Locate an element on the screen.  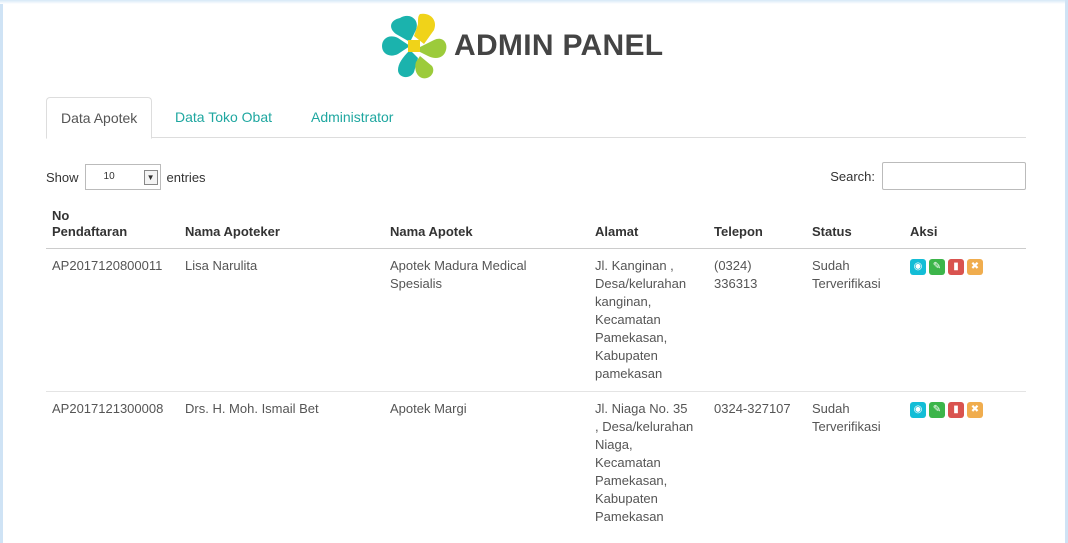
column-header-no-line2: Pendaftaran is located at coordinates (90, 231).